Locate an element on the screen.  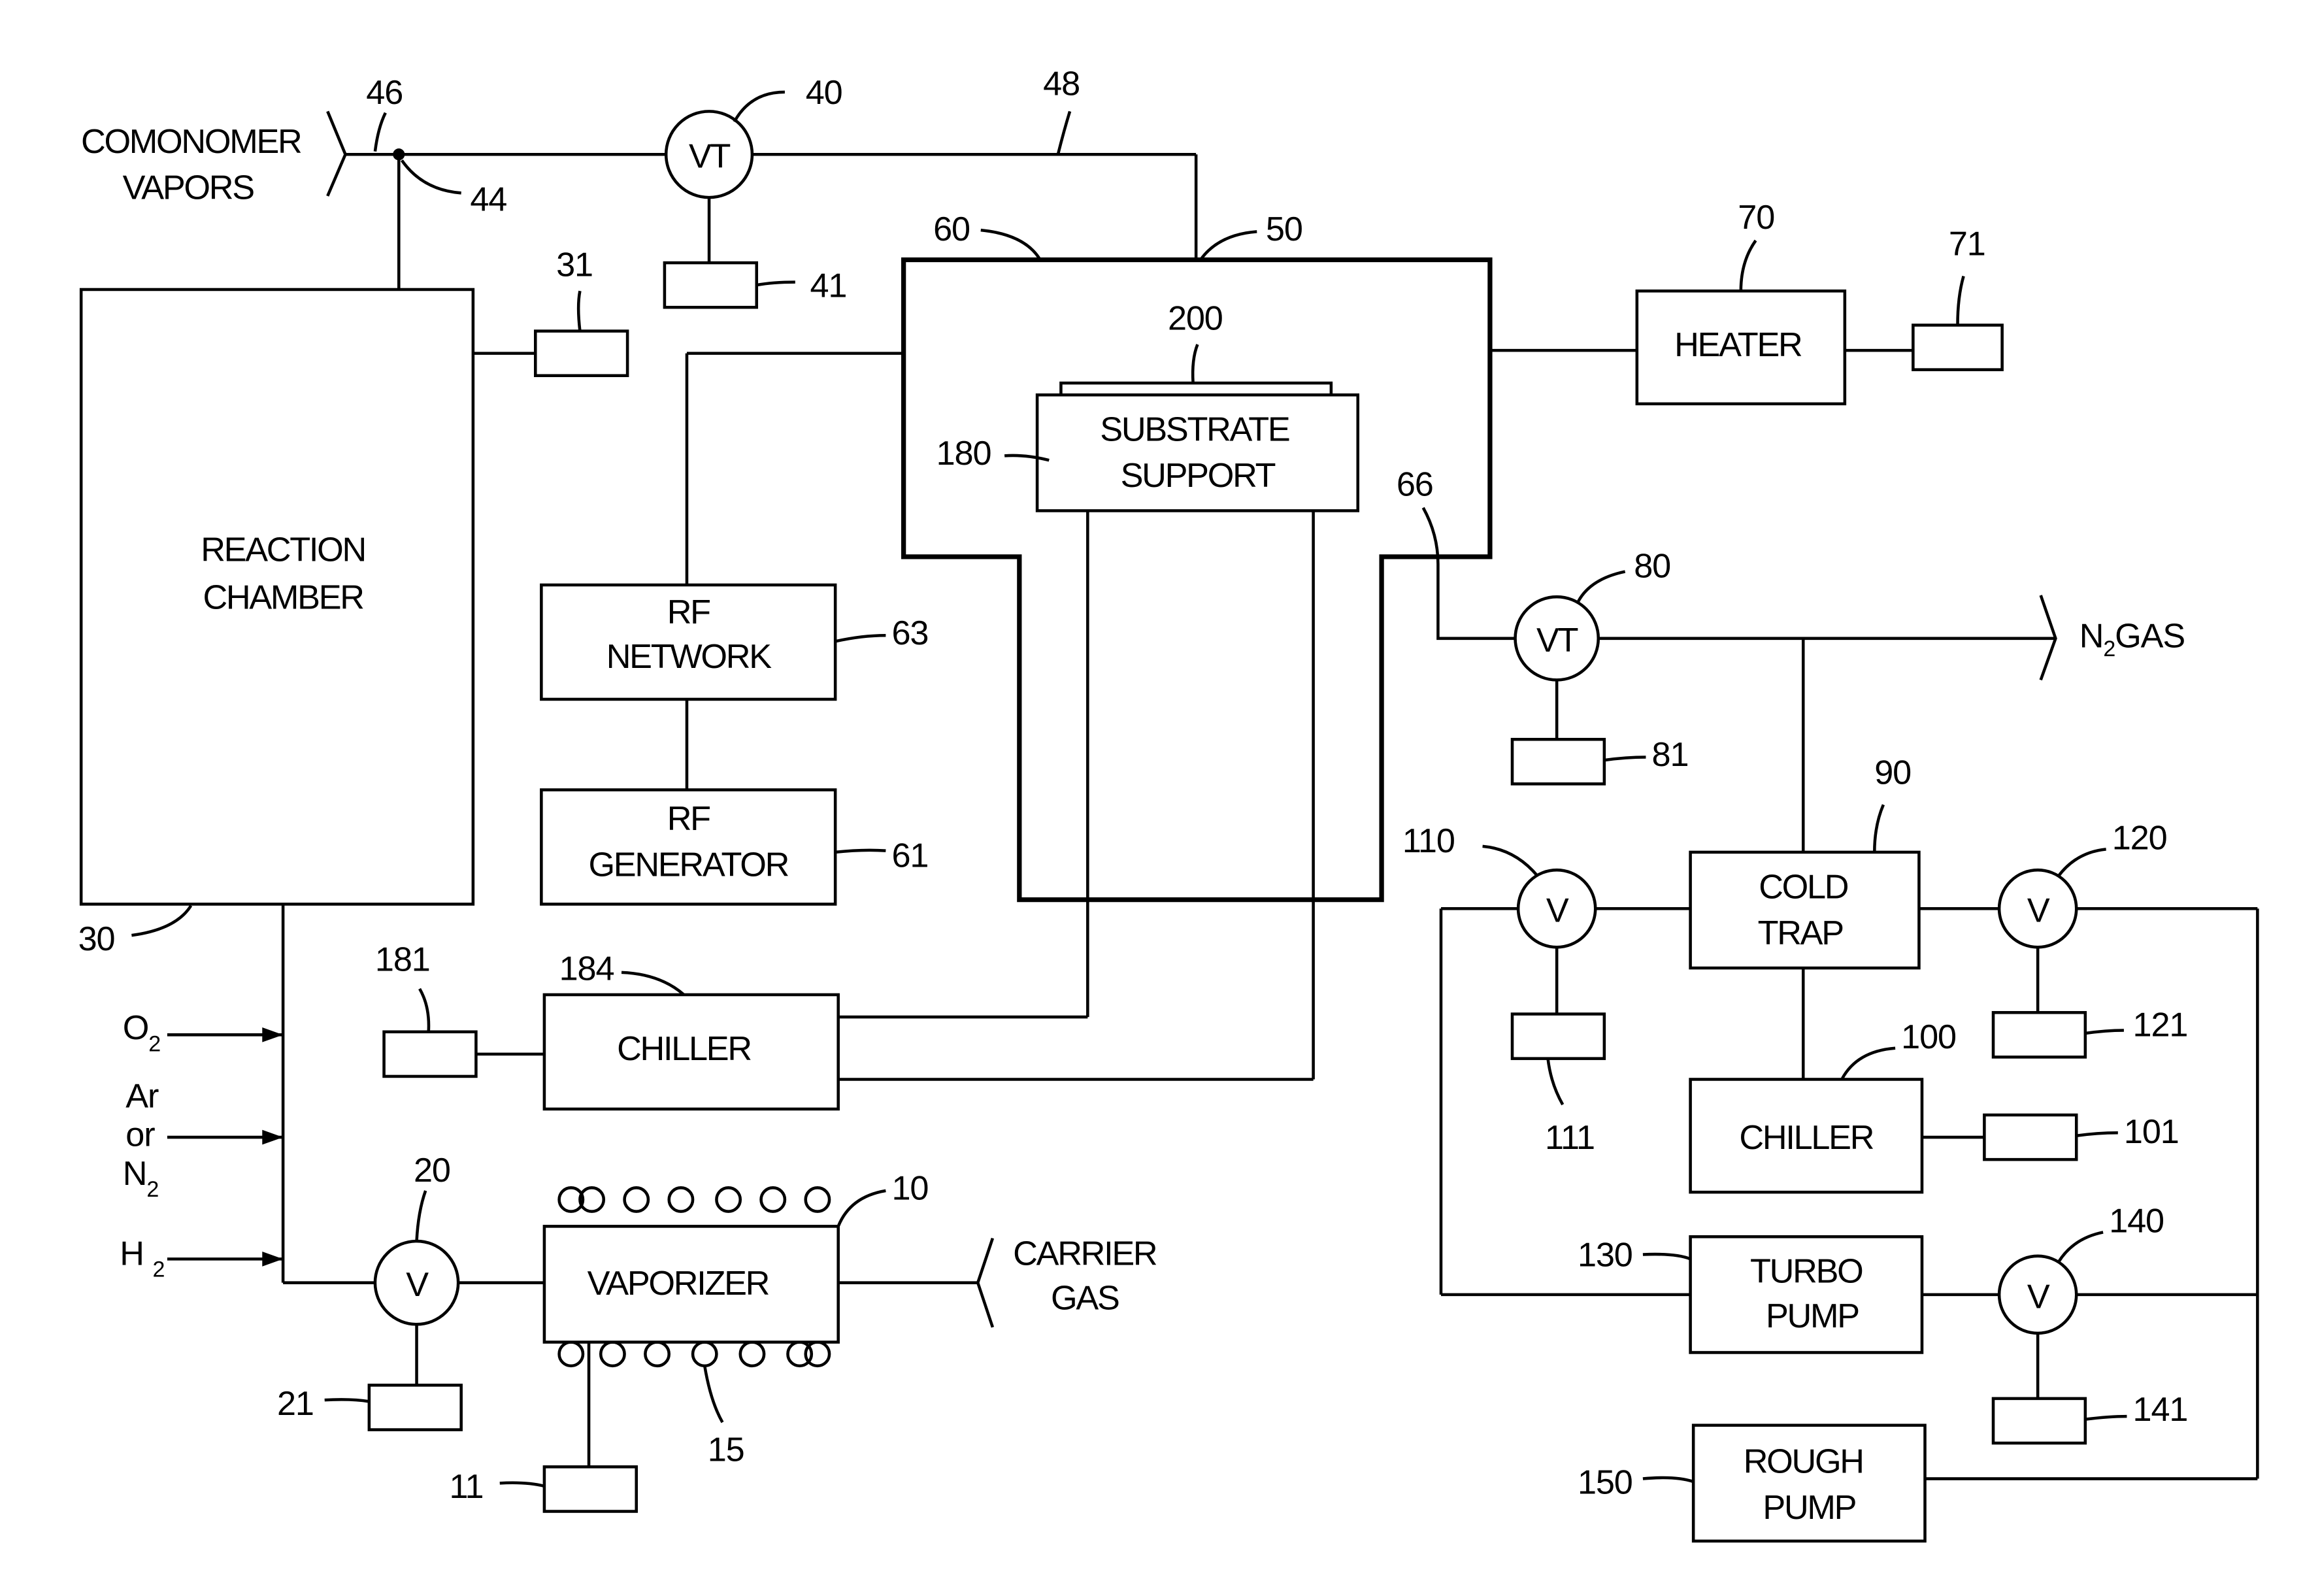
rf-generator: RF GENERATOR 61 is located at coordinates (734, 847).